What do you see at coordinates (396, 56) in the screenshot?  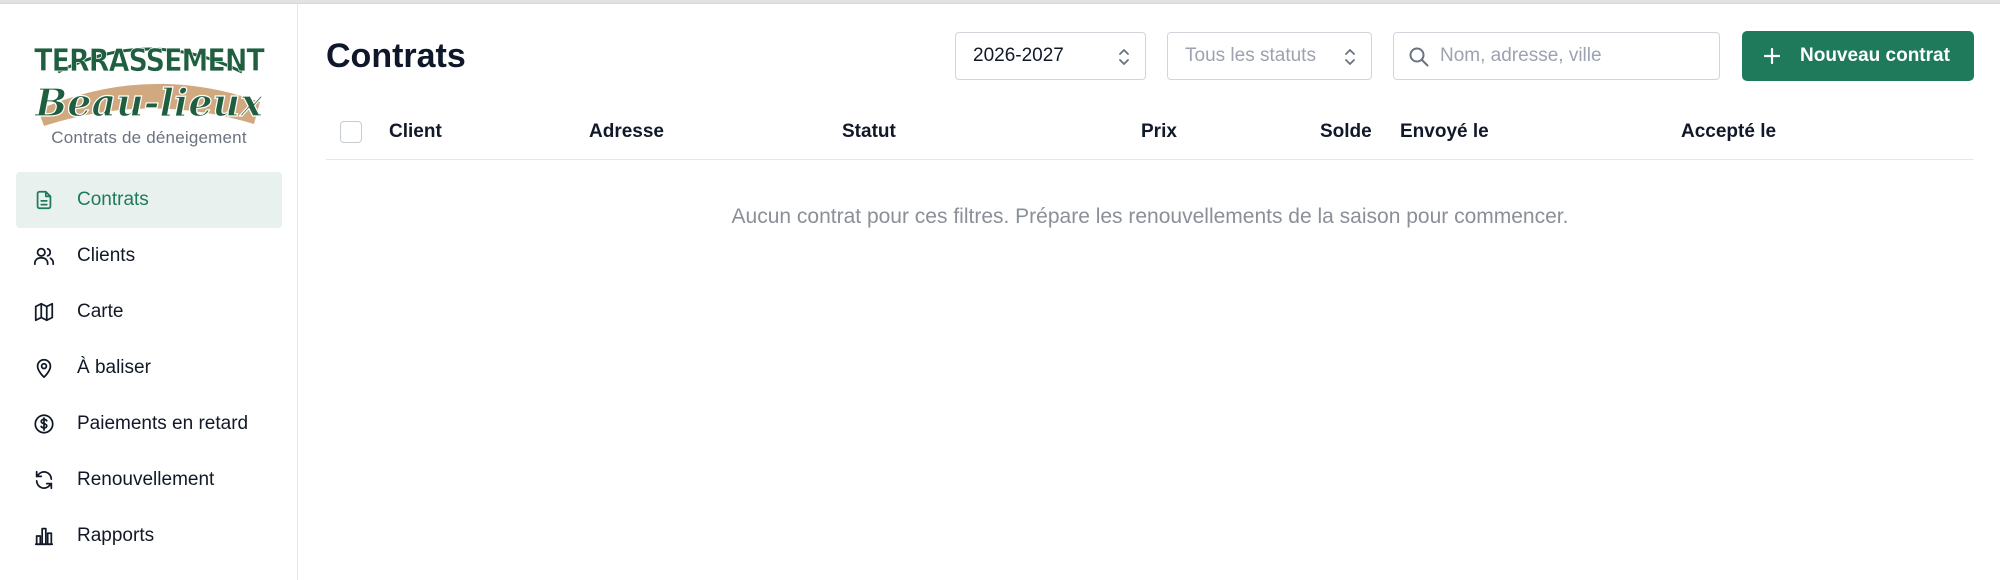 I see `page-title: Contrats` at bounding box center [396, 56].